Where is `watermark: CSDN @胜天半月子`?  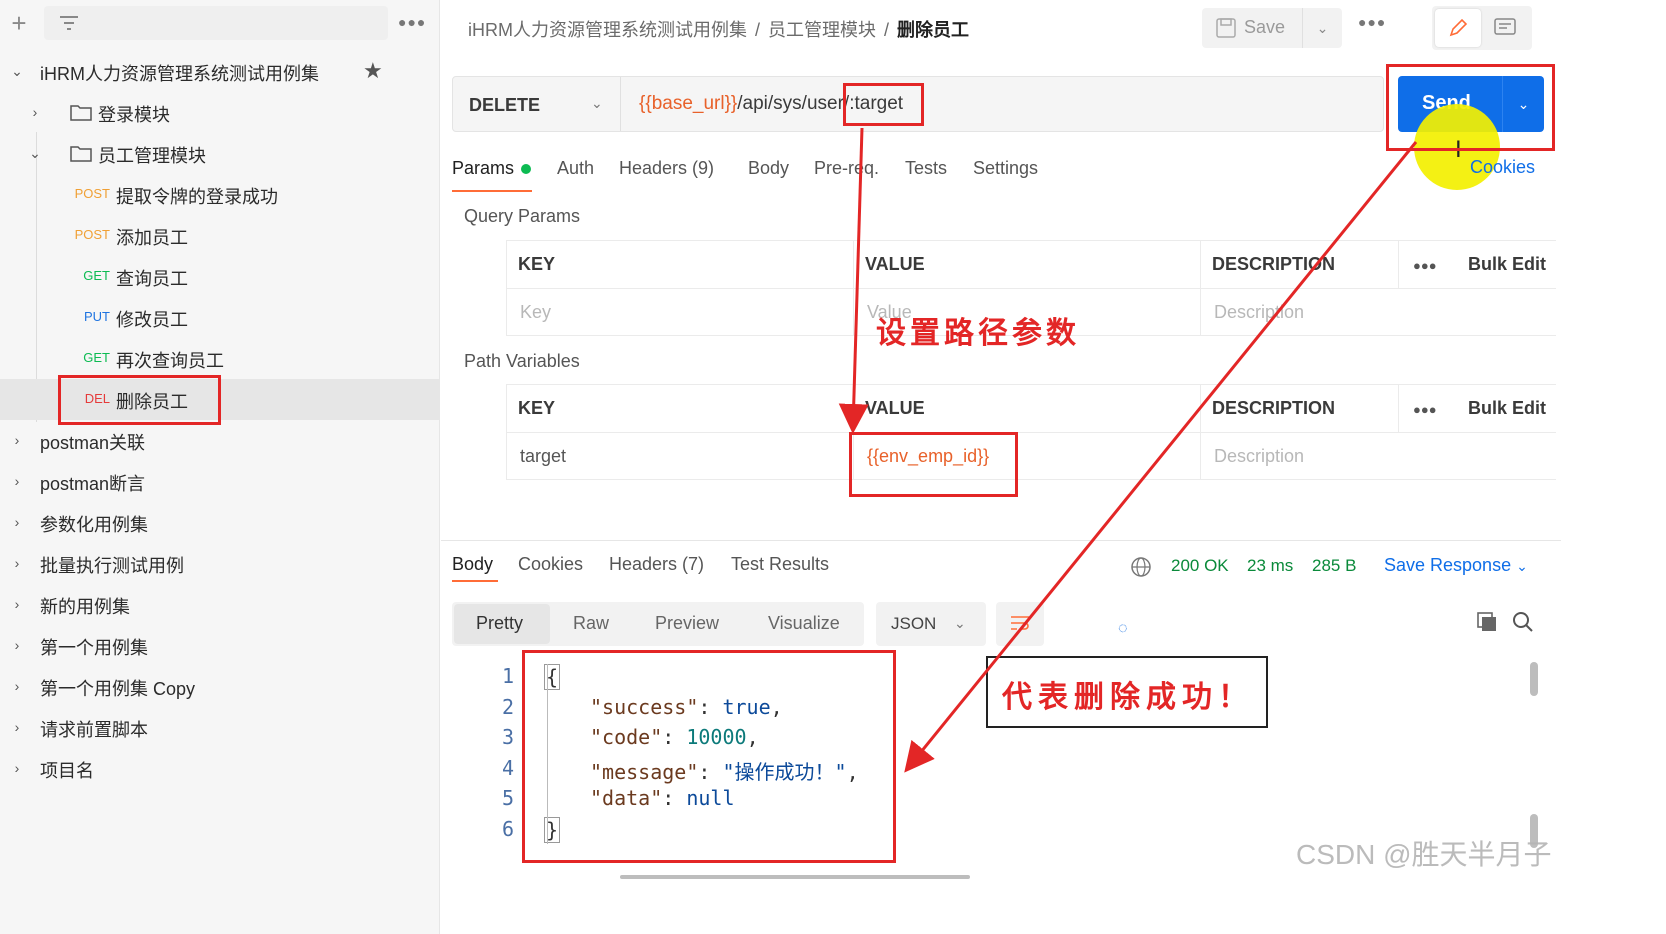
watermark: CSDN @胜天半月子 is located at coordinates (1424, 854).